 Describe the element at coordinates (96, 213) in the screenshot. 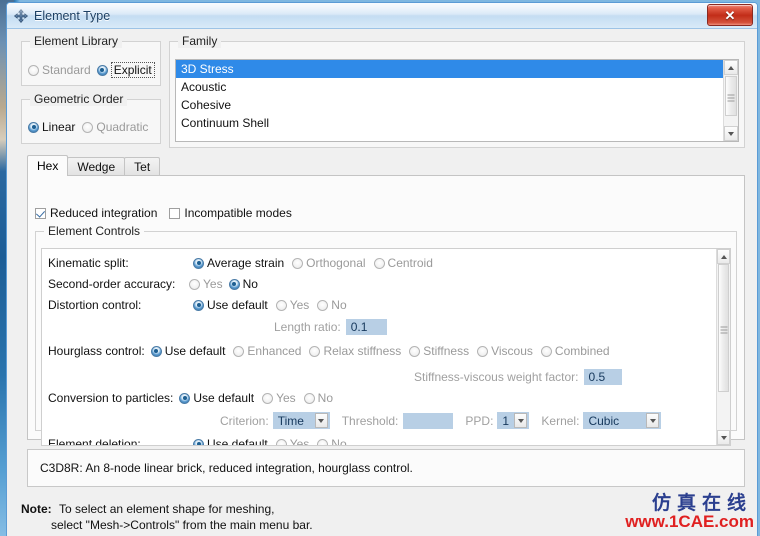

I see `checkbox-reduced-integration: Reduced integration` at that location.